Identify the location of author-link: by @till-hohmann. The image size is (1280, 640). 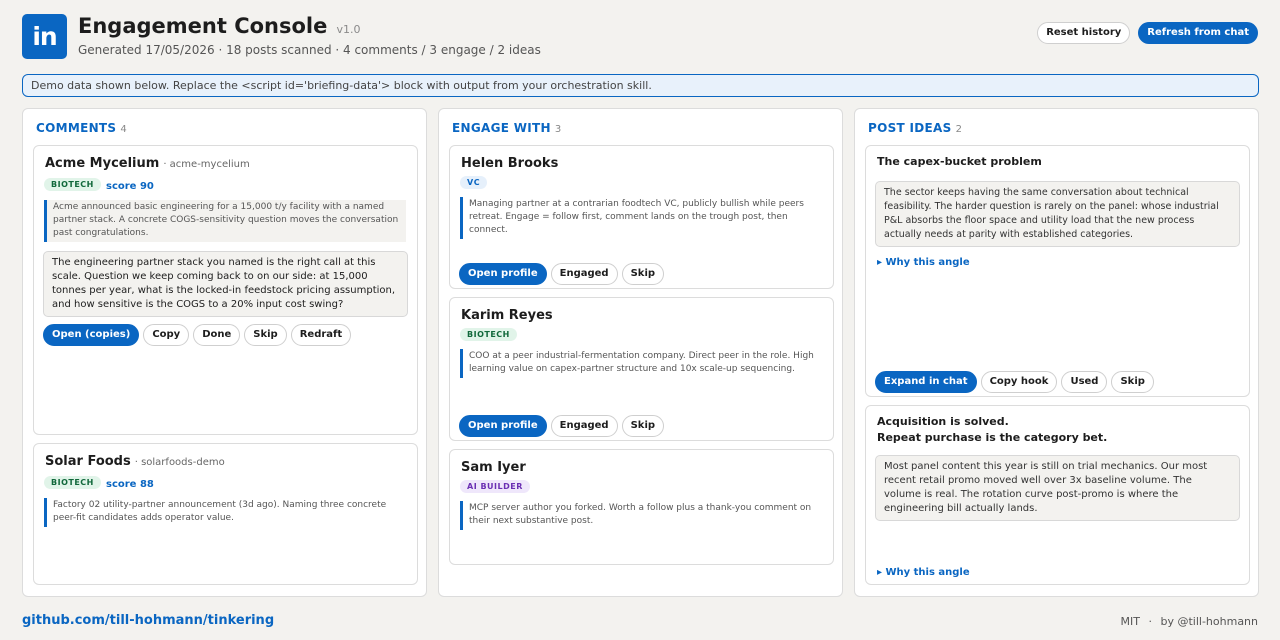
(1209, 621).